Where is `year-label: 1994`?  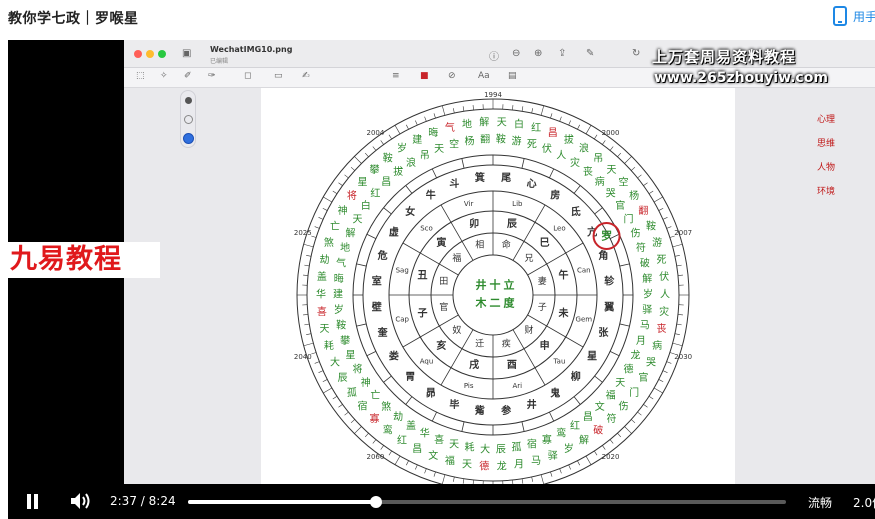 year-label: 1994 is located at coordinates (493, 95).